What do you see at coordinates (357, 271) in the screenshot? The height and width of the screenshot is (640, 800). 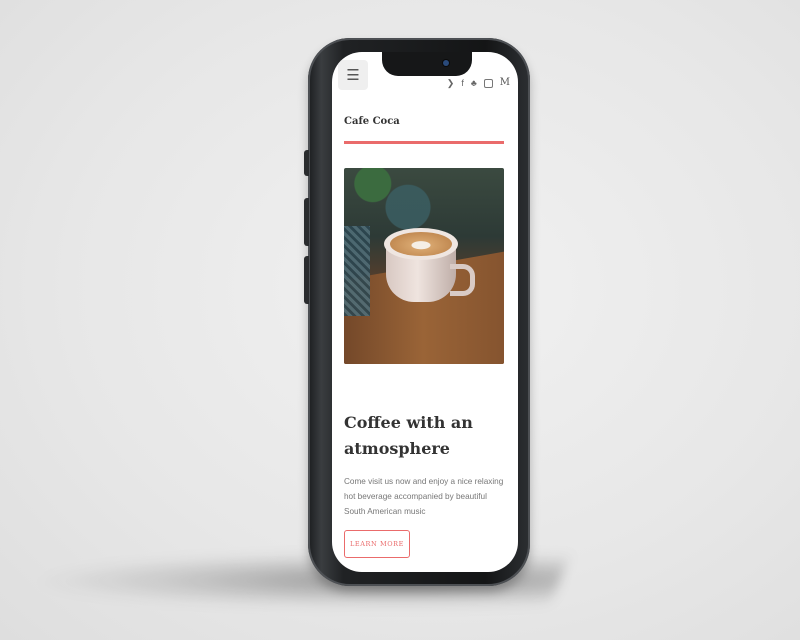 I see `fabric-pattern` at bounding box center [357, 271].